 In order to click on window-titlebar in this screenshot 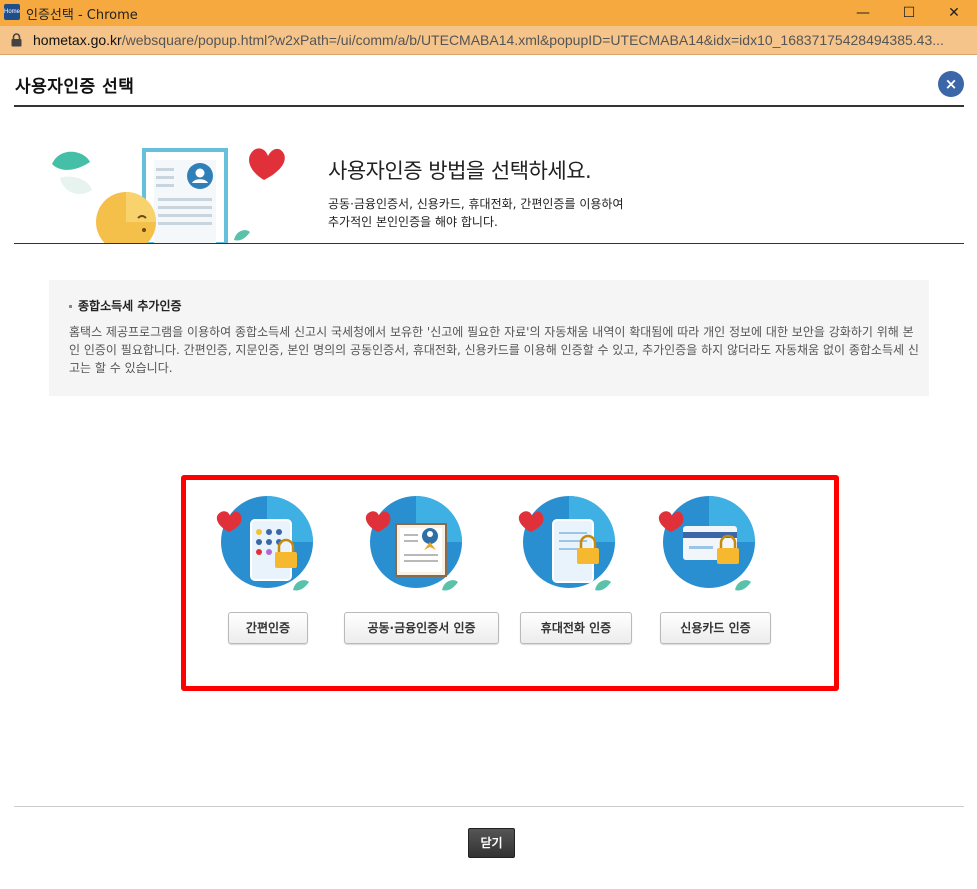, I will do `click(488, 13)`.